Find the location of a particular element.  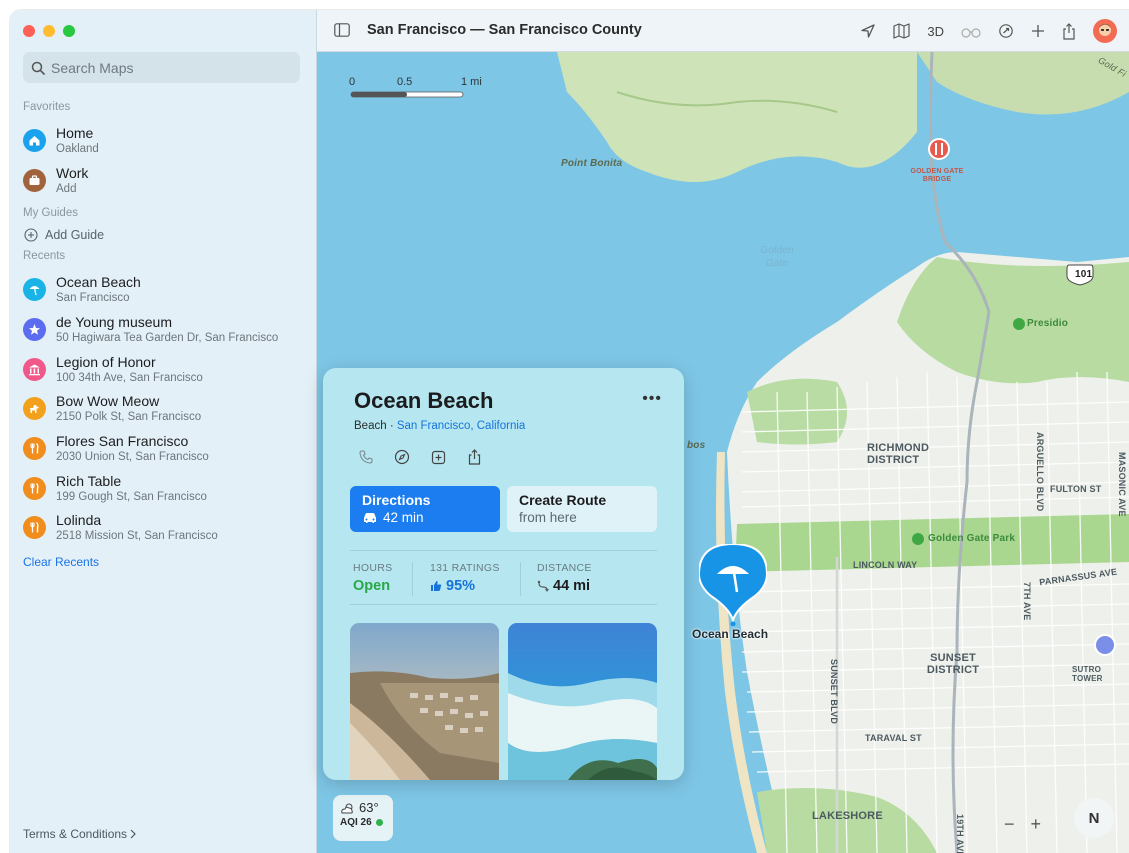

user-avatar is located at coordinates (1105, 31).